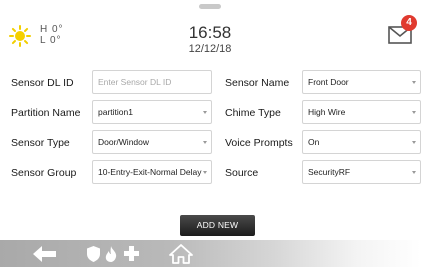 The image size is (421, 267). I want to click on sensor-name-label: Sensor Name, so click(257, 83).